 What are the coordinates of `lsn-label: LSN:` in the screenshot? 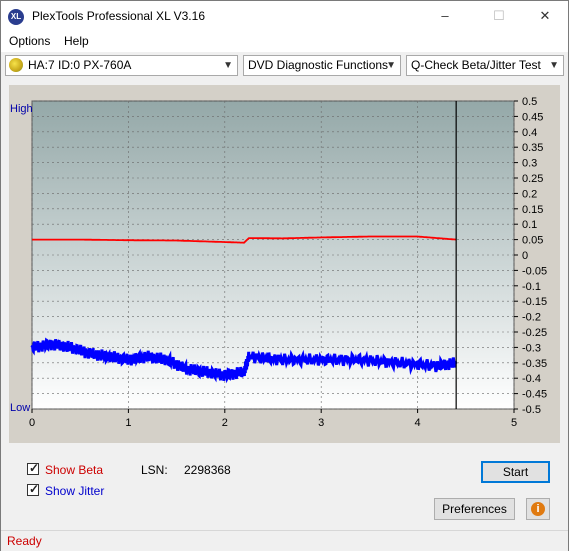 It's located at (154, 470).